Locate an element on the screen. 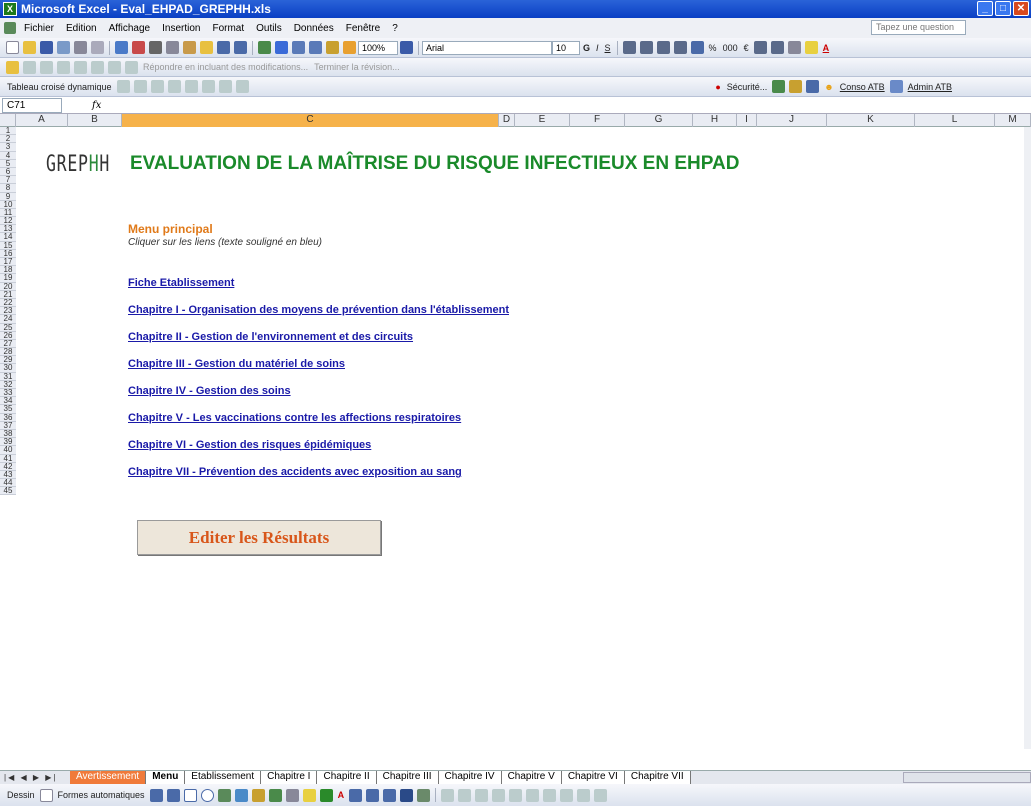  permission-icon is located at coordinates (63, 47).